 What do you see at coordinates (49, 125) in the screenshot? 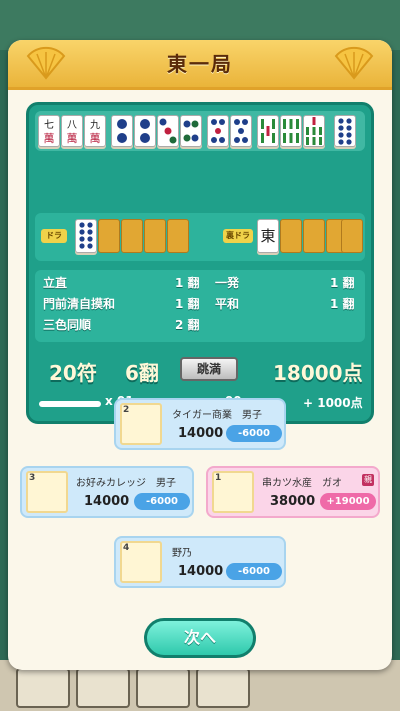
I see `svg-text: 七` at bounding box center [49, 125].